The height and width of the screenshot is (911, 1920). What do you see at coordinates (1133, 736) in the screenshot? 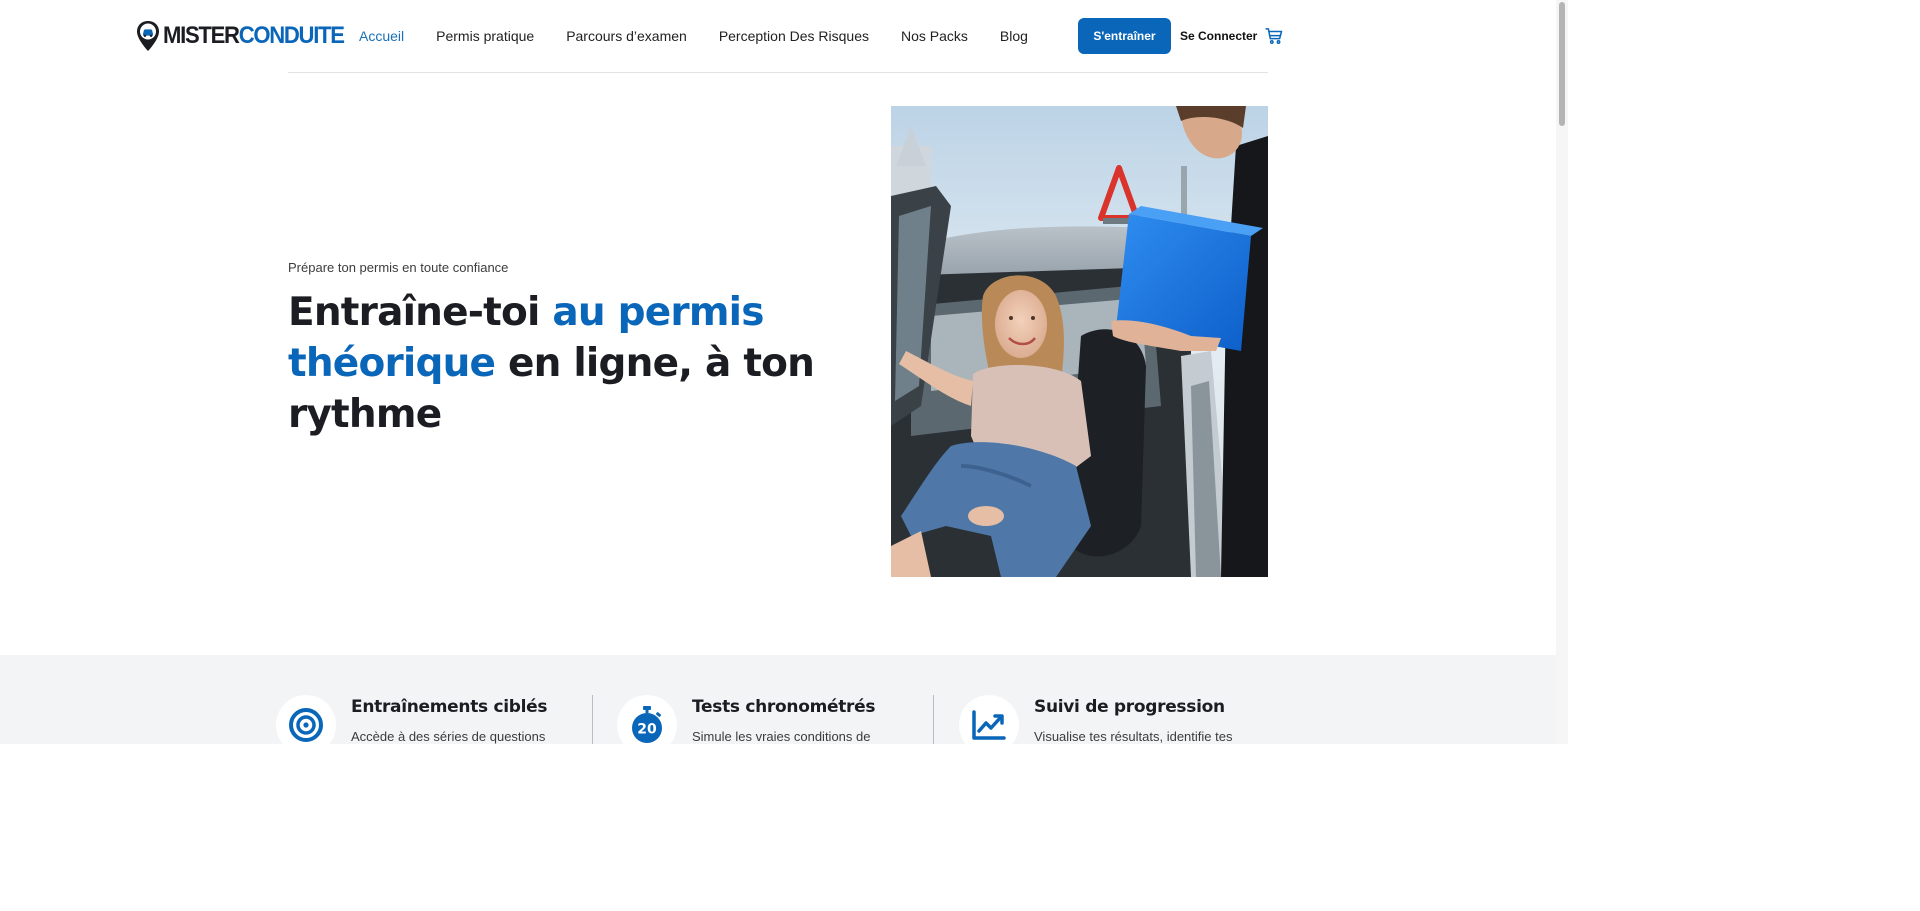
I see `feature-desc: Visualise tes résultats, identifie tes` at bounding box center [1133, 736].